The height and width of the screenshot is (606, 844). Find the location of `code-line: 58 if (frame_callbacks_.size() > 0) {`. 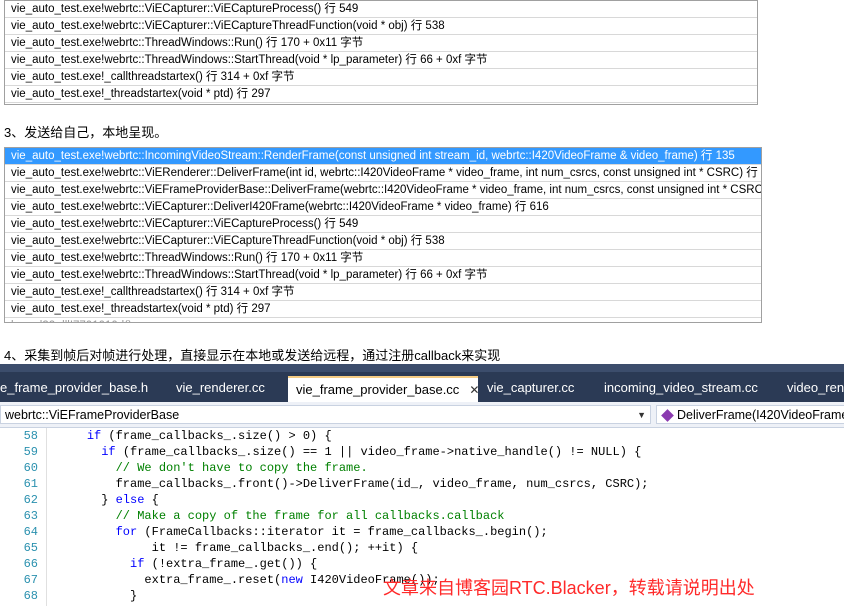

code-line: 58 if (frame_callbacks_.size() > 0) { is located at coordinates (422, 436).